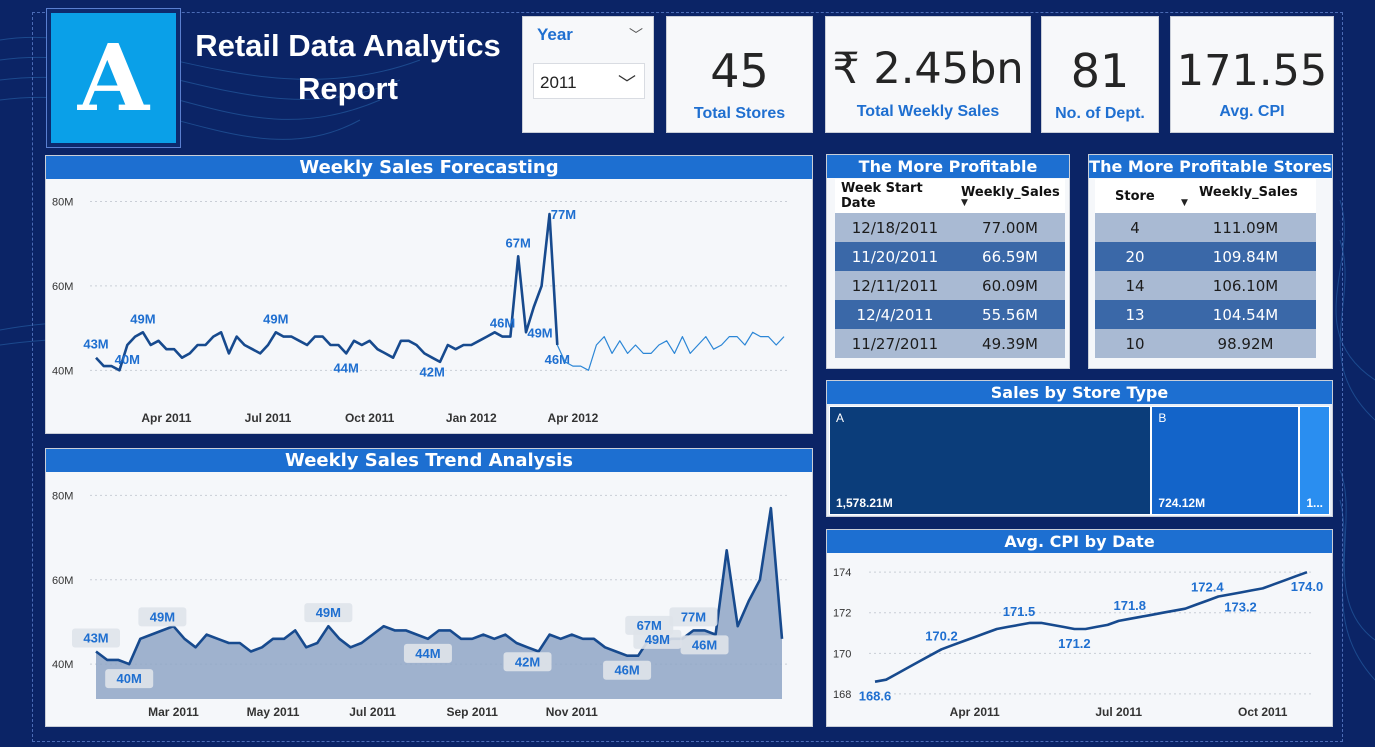 The image size is (1375, 747). I want to click on table-cell: 98.92M, so click(1245, 343).